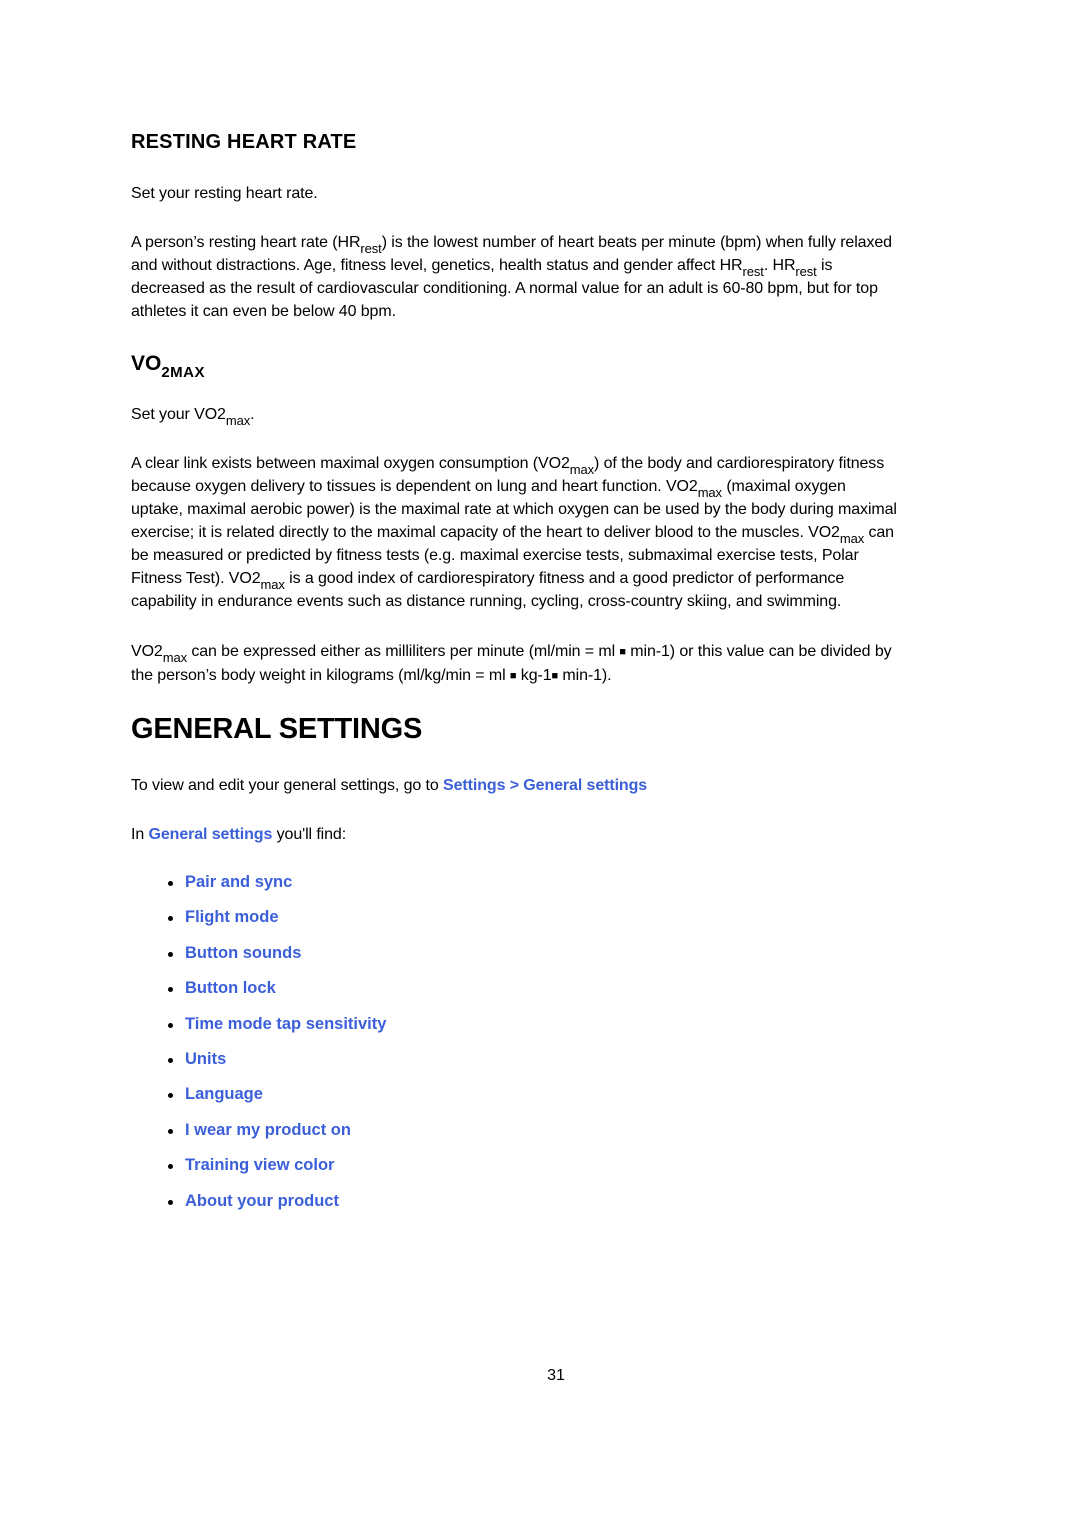  What do you see at coordinates (779, 265) in the screenshot?
I see `text-span: . HR` at bounding box center [779, 265].